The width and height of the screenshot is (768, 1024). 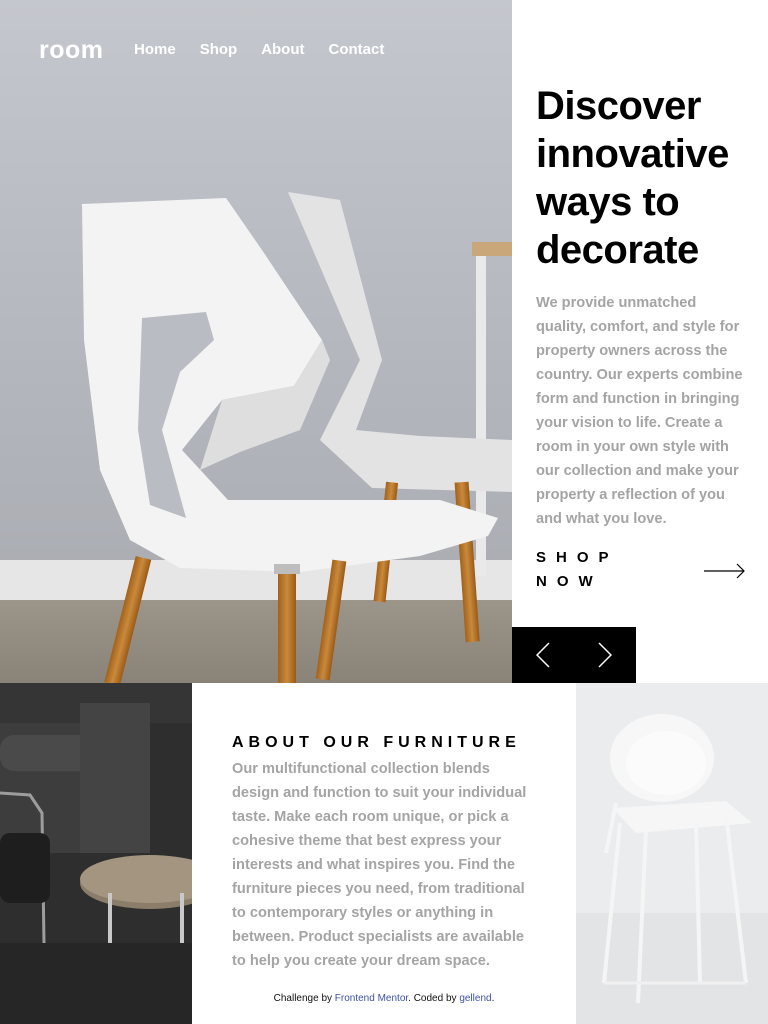 What do you see at coordinates (647, 572) in the screenshot?
I see `shop-now-link: SHOP NOW` at bounding box center [647, 572].